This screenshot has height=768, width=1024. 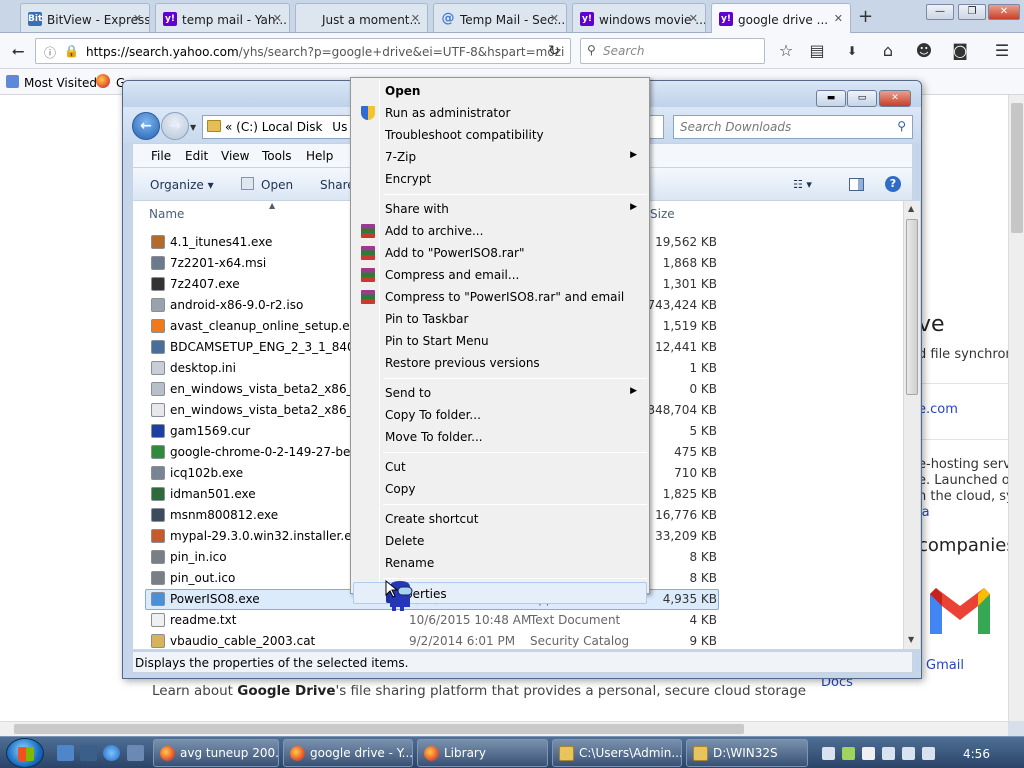 What do you see at coordinates (960, 51) in the screenshot?
I see `pocket-icon: ◙` at bounding box center [960, 51].